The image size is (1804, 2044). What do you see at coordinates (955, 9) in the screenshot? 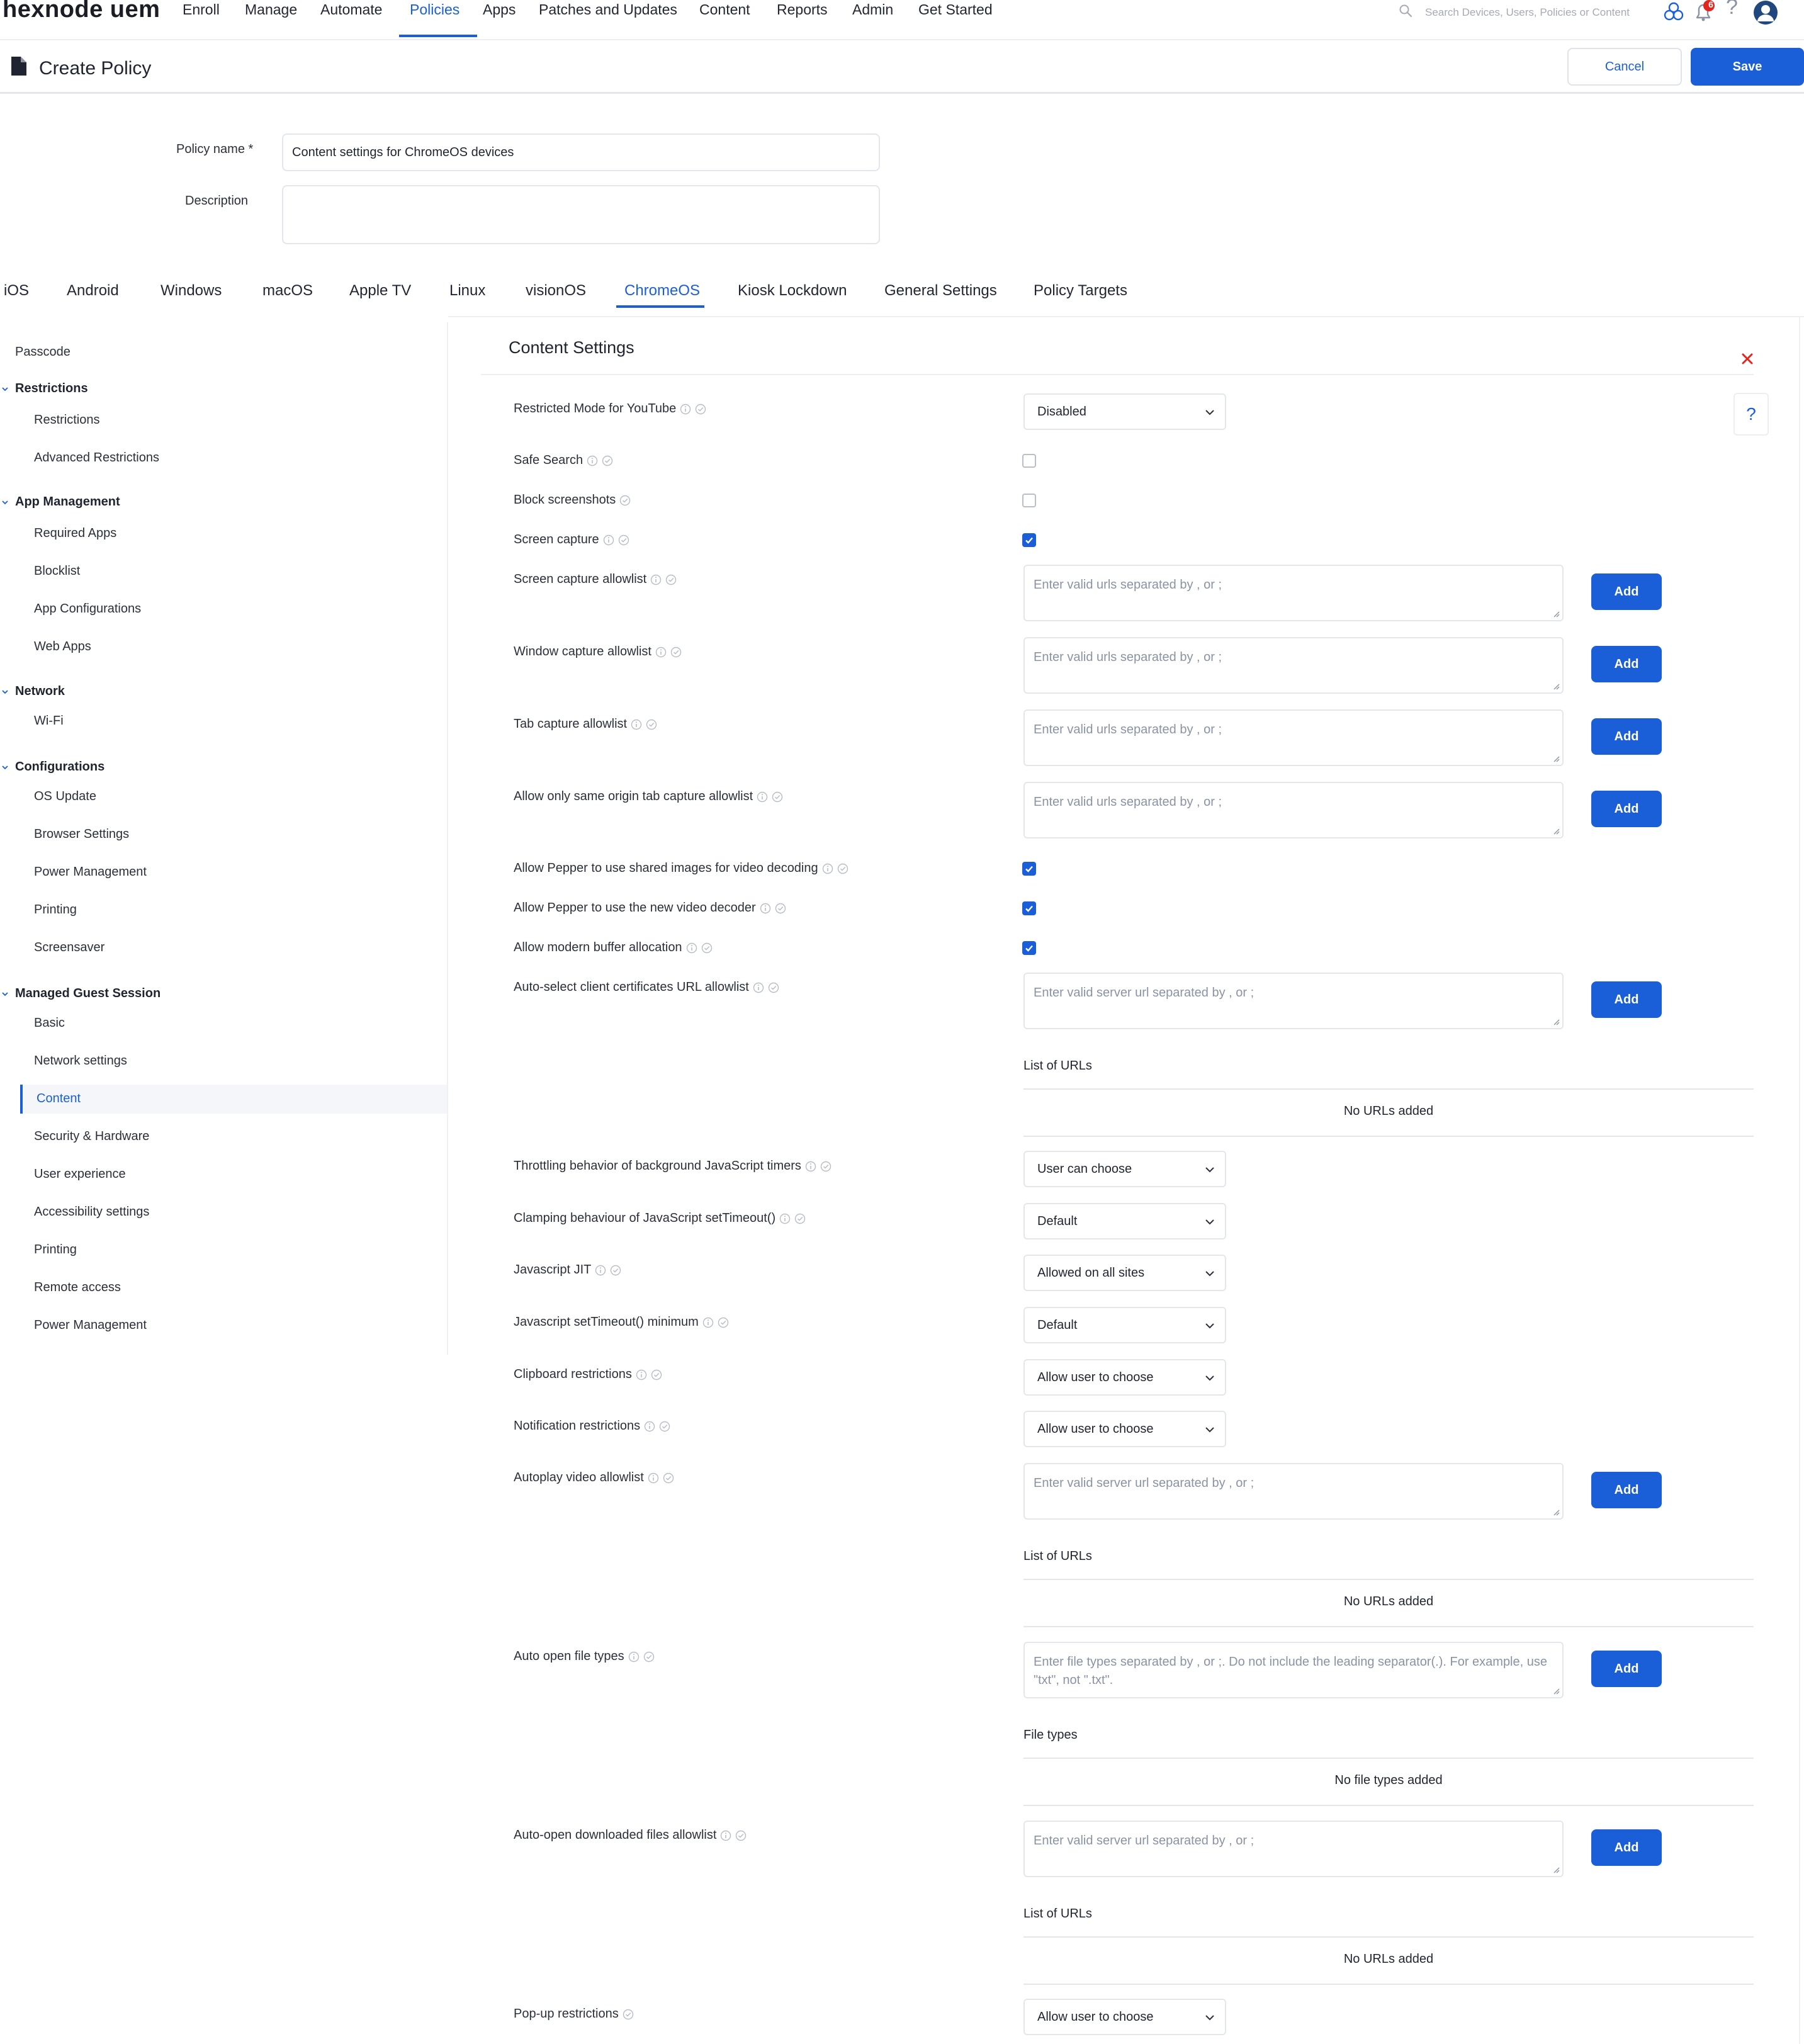
I see `nav-get-started: Get Started` at bounding box center [955, 9].